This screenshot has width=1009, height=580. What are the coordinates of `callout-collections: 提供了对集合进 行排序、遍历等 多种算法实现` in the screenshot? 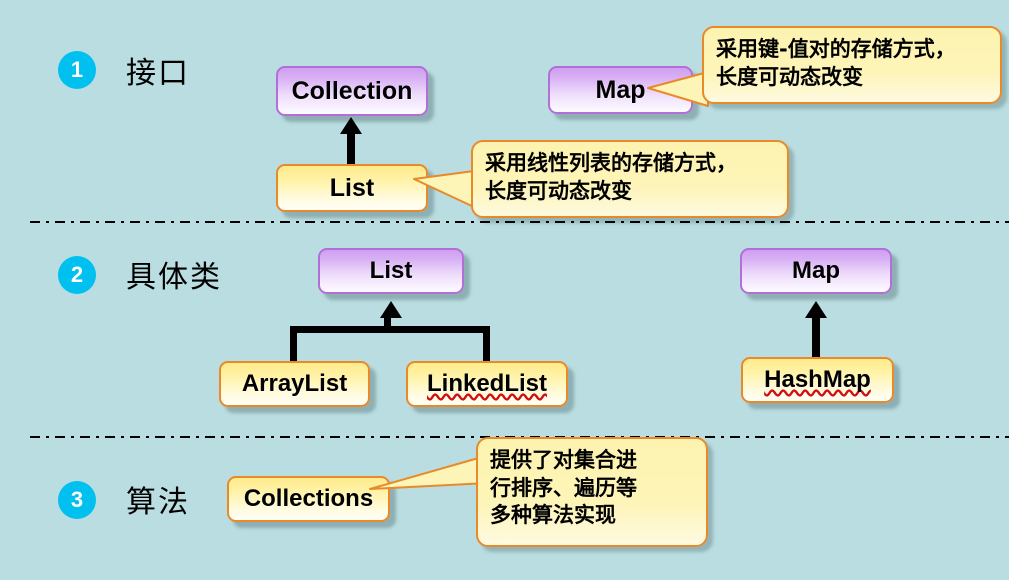 It's located at (592, 492).